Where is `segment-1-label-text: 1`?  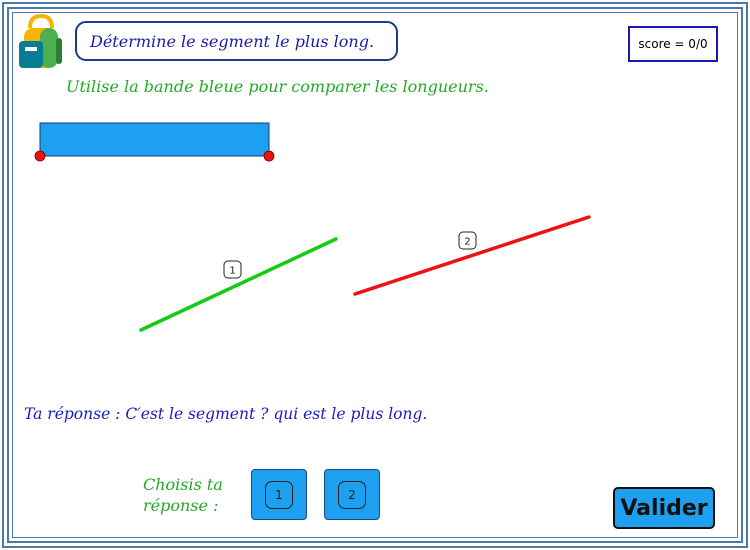 segment-1-label-text: 1 is located at coordinates (232, 271).